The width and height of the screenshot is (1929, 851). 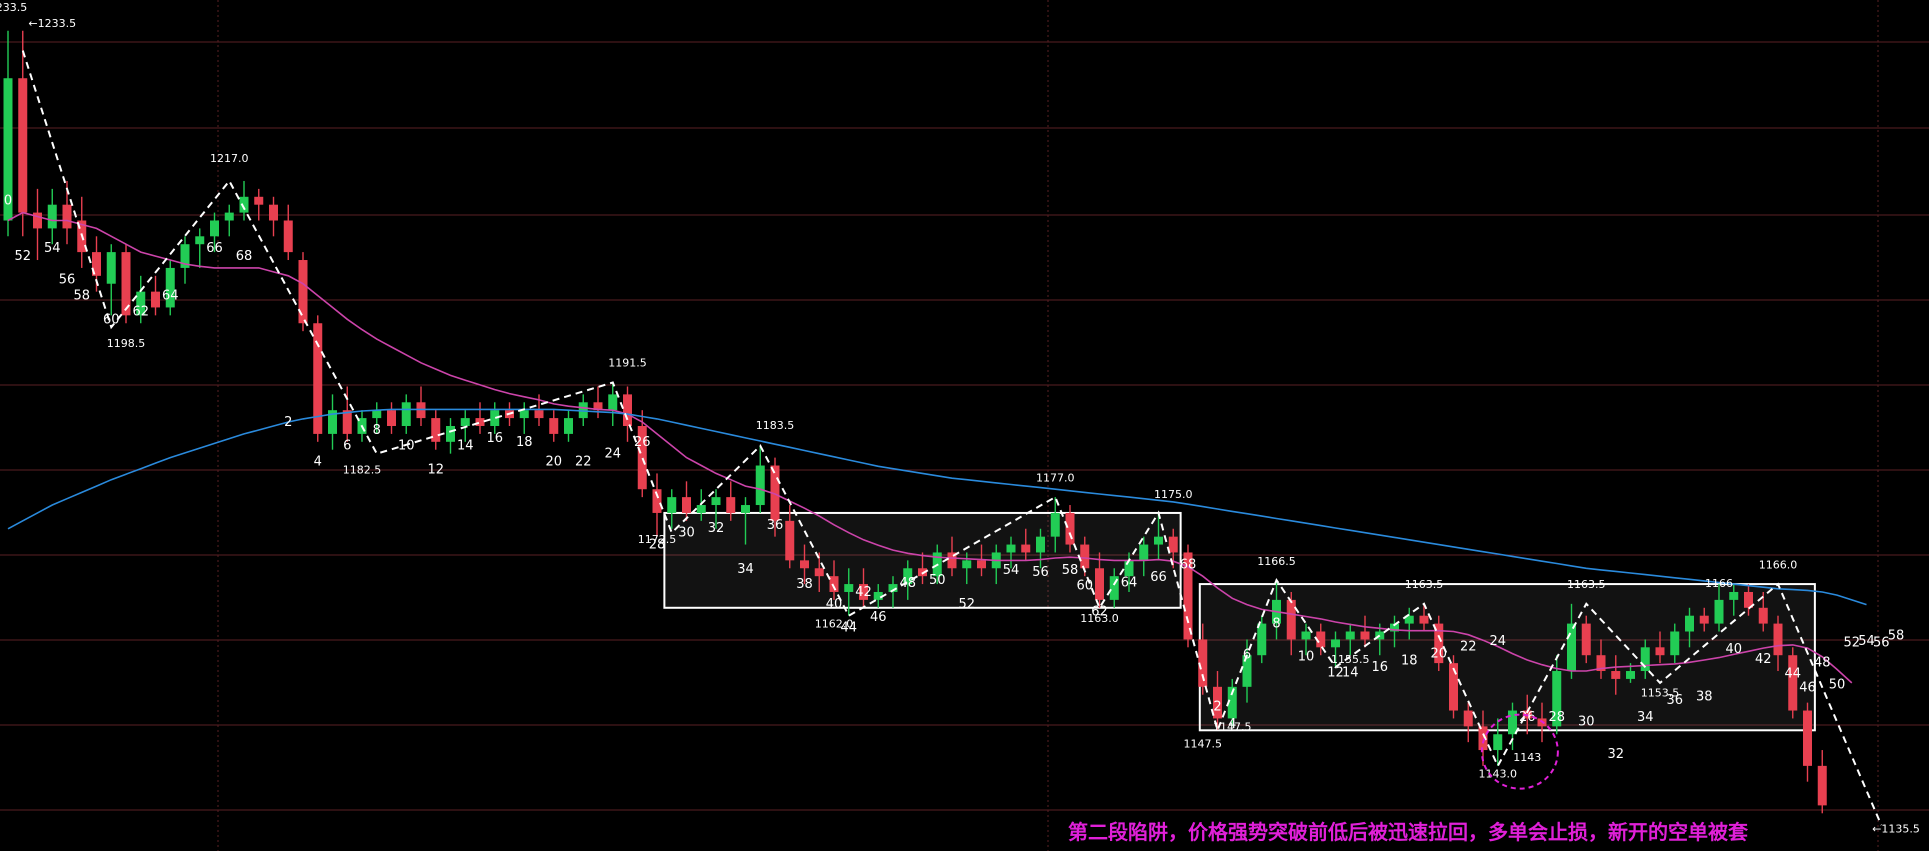 I want to click on wave-count-label: 44, so click(x=1792, y=673).